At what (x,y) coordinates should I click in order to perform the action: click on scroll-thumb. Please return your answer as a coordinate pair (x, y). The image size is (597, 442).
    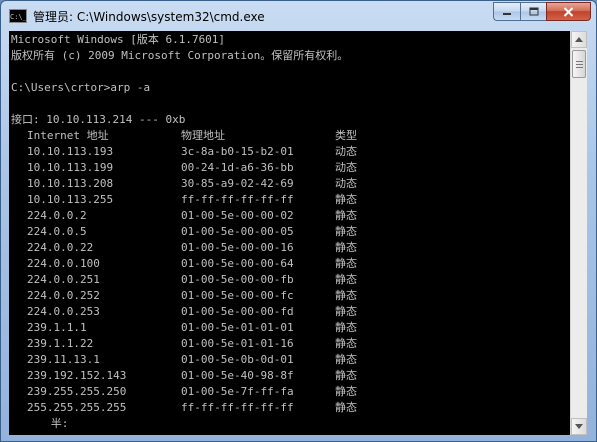
    Looking at the image, I should click on (579, 64).